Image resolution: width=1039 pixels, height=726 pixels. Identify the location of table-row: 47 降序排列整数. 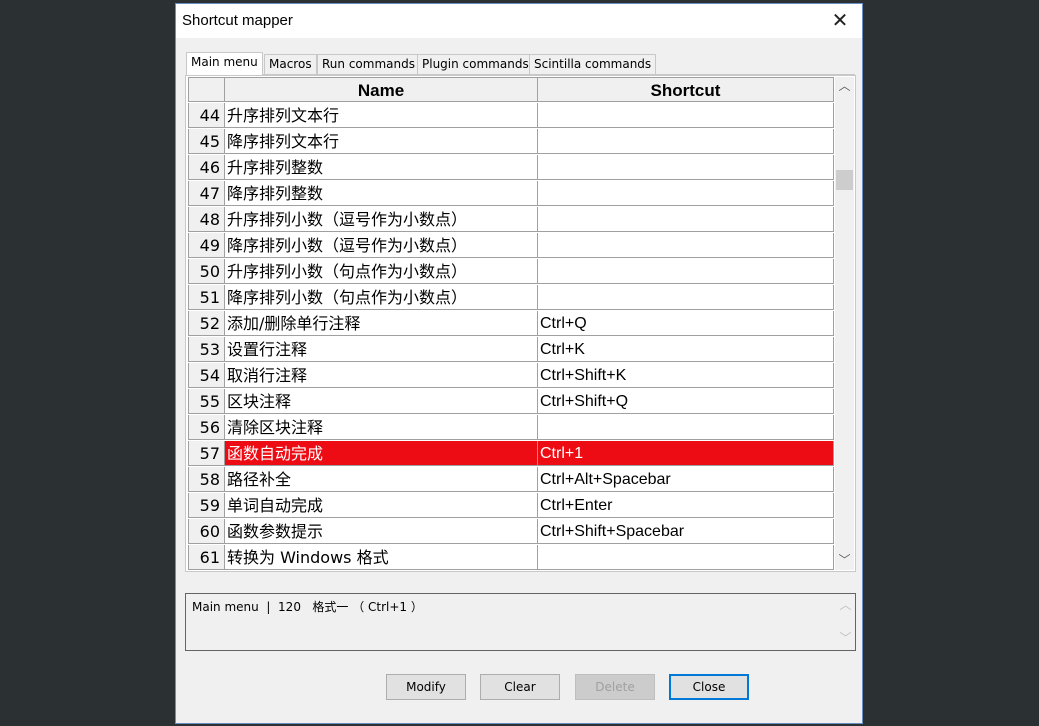
(511, 194).